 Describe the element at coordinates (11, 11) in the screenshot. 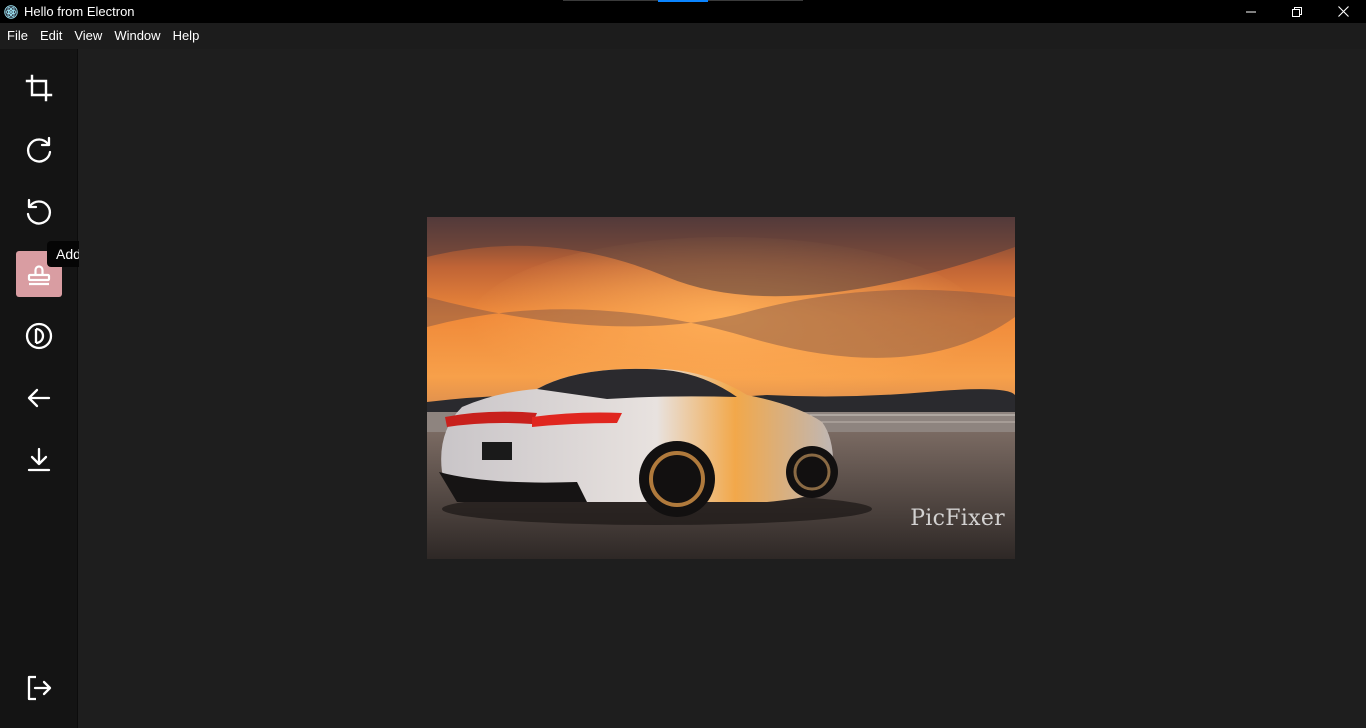

I see `electron-app-icon` at that location.